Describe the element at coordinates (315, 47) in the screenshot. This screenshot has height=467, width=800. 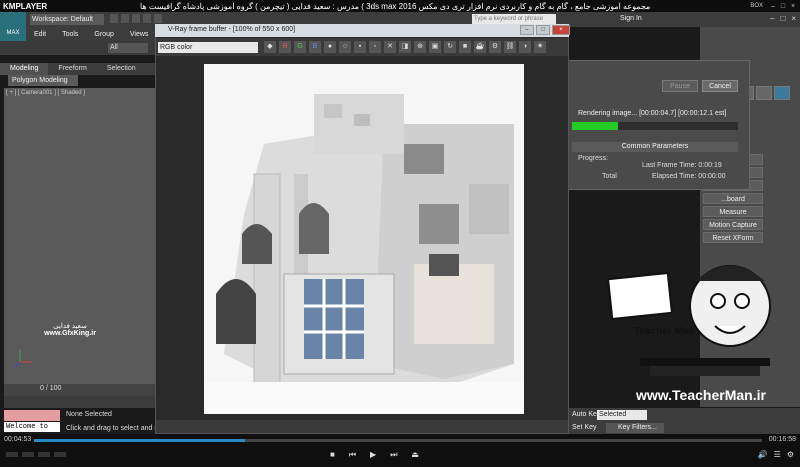
I see `blue-channel-button: B` at that location.